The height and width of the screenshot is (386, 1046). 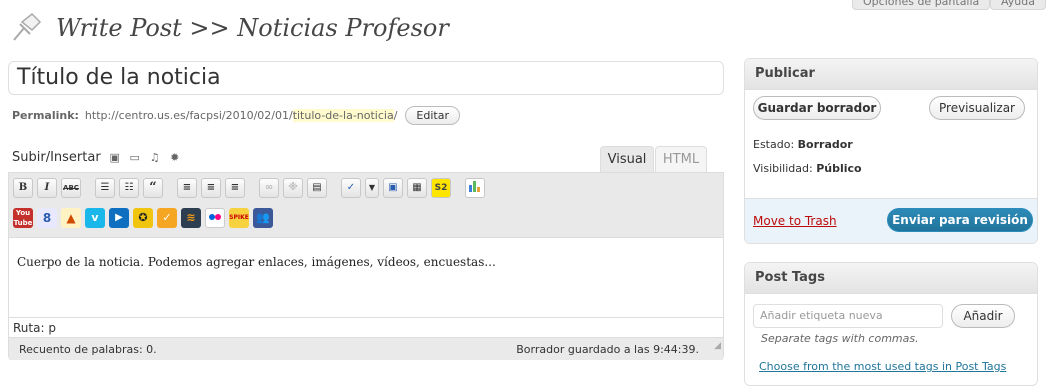 What do you see at coordinates (840, 338) in the screenshot?
I see `tags-hint: Separate tags with commas.` at bounding box center [840, 338].